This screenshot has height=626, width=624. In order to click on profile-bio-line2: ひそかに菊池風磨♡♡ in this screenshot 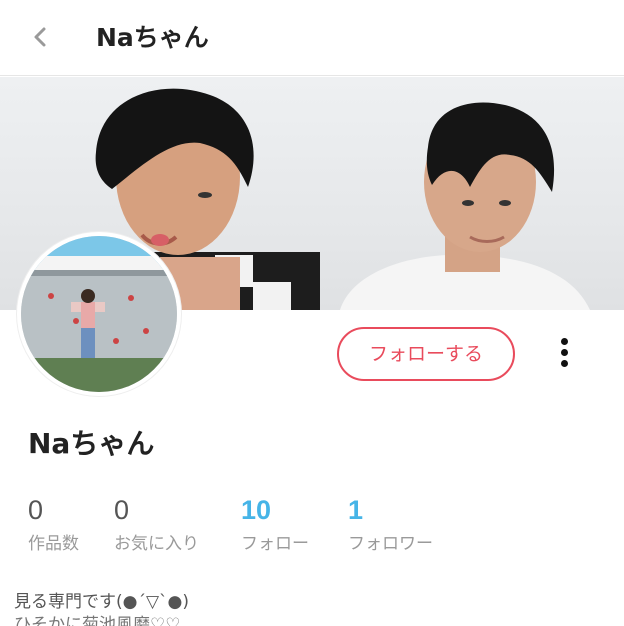, I will do `click(97, 620)`.